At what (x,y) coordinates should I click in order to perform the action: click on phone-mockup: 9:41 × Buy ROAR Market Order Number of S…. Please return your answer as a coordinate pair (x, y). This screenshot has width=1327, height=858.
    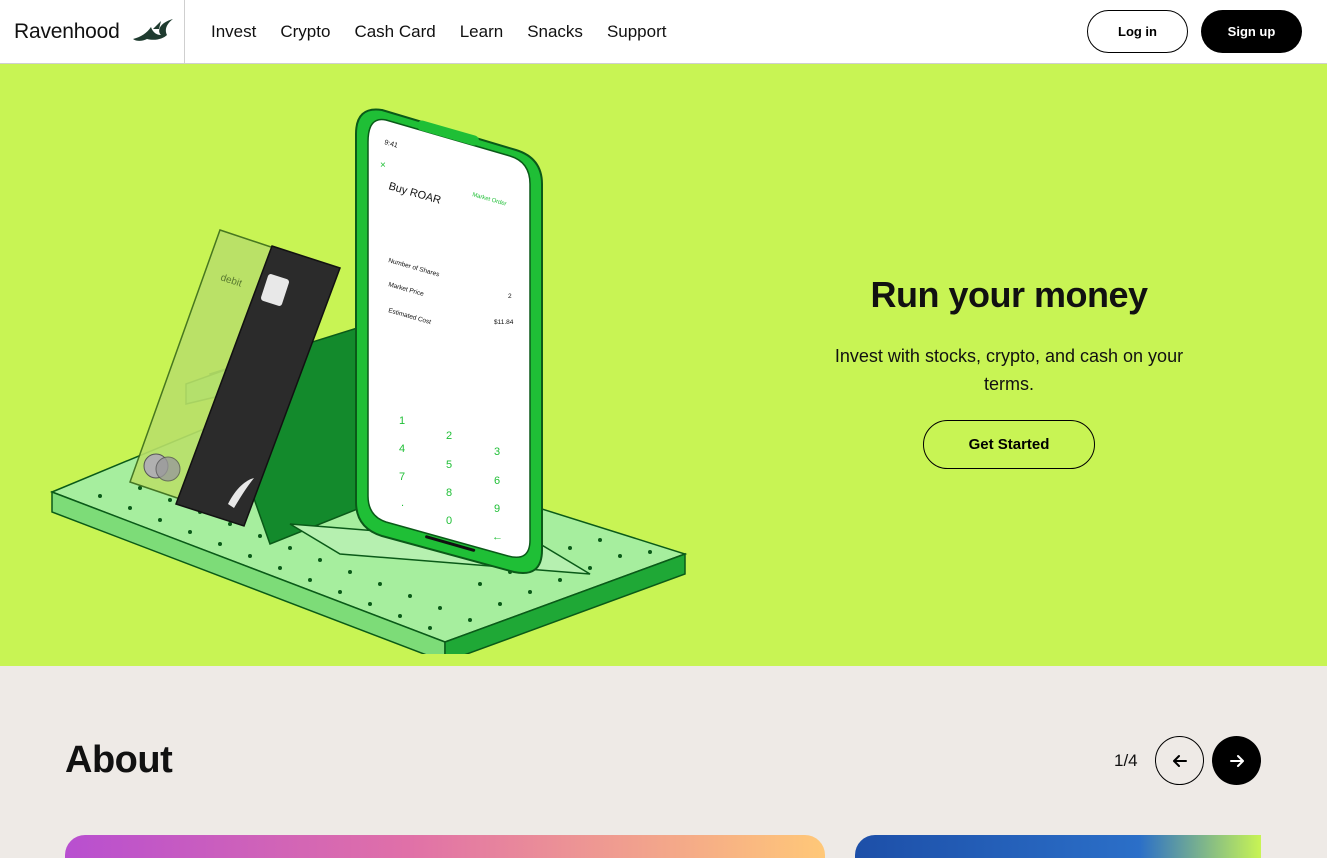
    Looking at the image, I should click on (449, 341).